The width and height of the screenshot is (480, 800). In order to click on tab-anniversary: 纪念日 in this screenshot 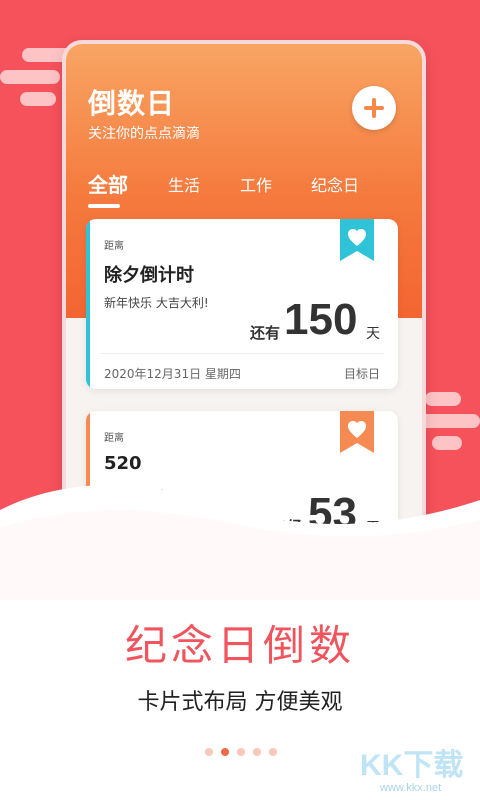, I will do `click(335, 184)`.